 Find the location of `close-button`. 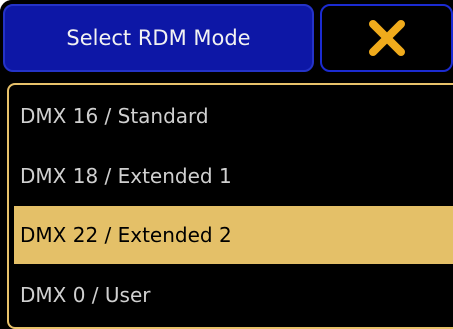

close-button is located at coordinates (386, 38).